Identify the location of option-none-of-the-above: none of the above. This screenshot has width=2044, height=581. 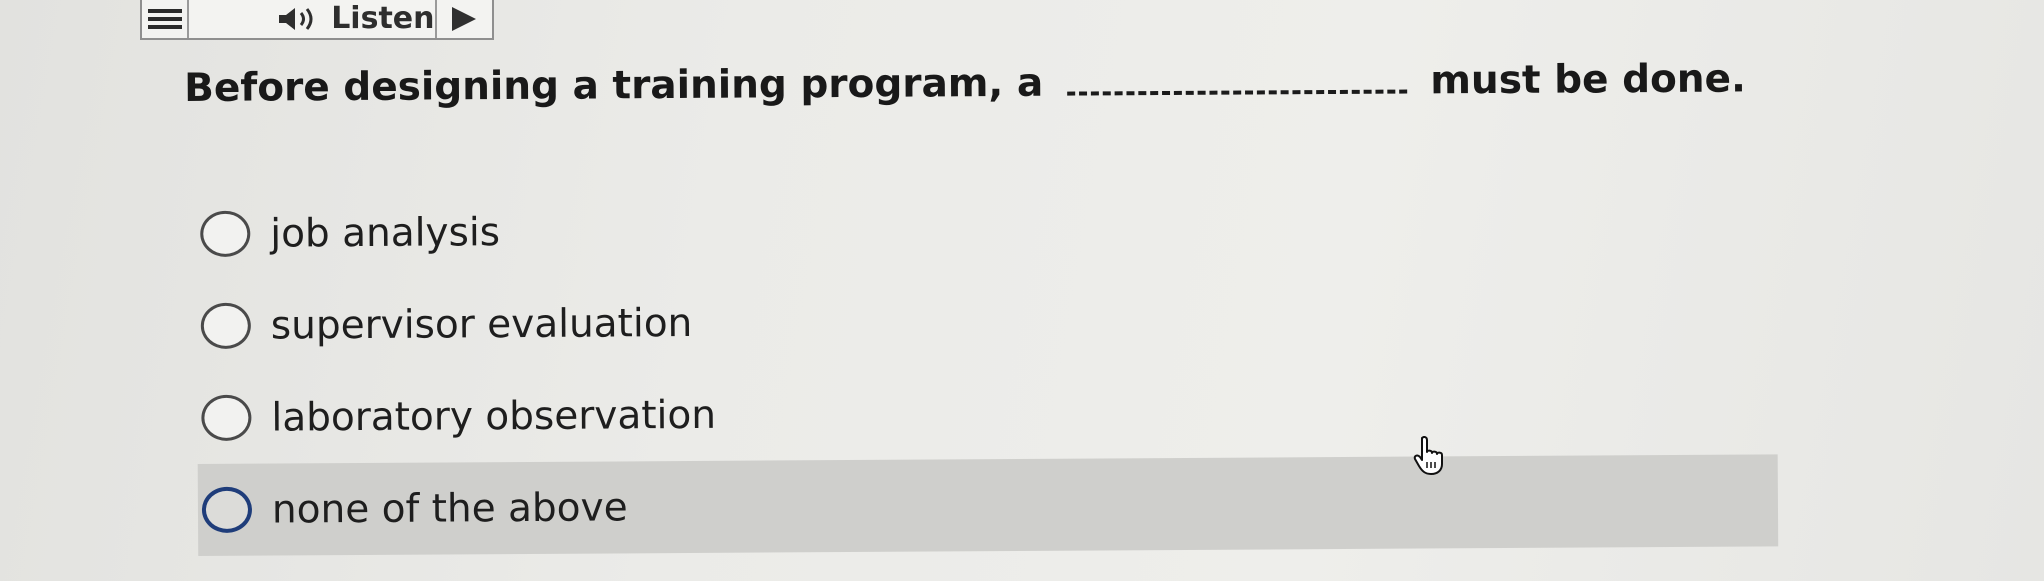
(988, 505).